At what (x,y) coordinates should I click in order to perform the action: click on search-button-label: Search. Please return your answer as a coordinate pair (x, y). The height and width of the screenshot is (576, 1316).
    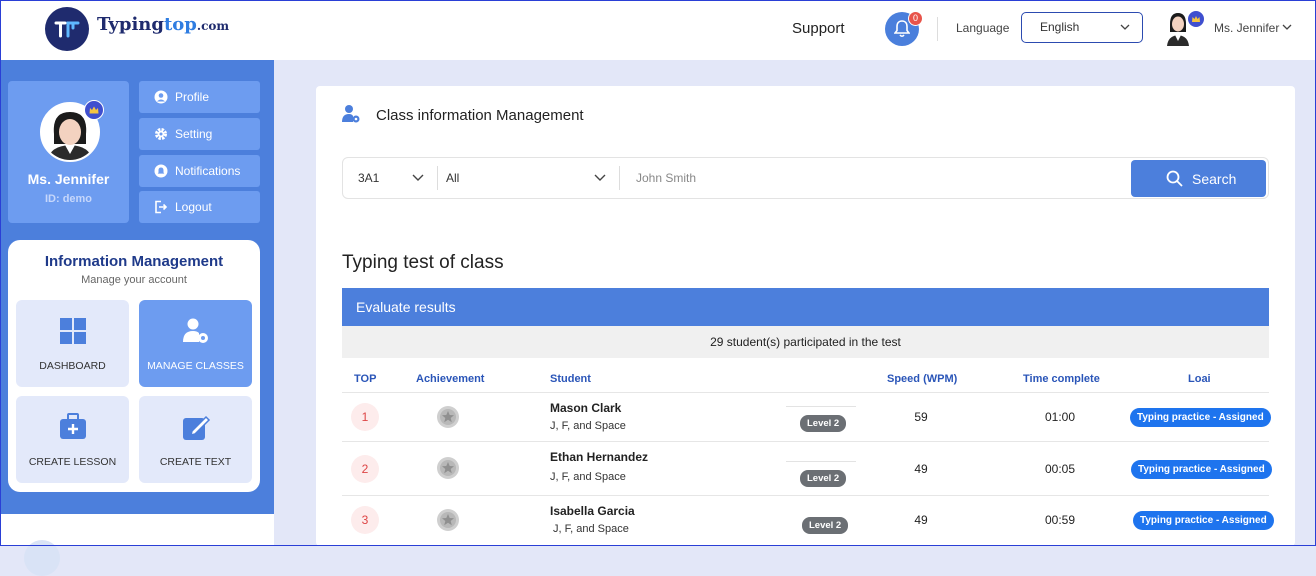
    Looking at the image, I should click on (1214, 179).